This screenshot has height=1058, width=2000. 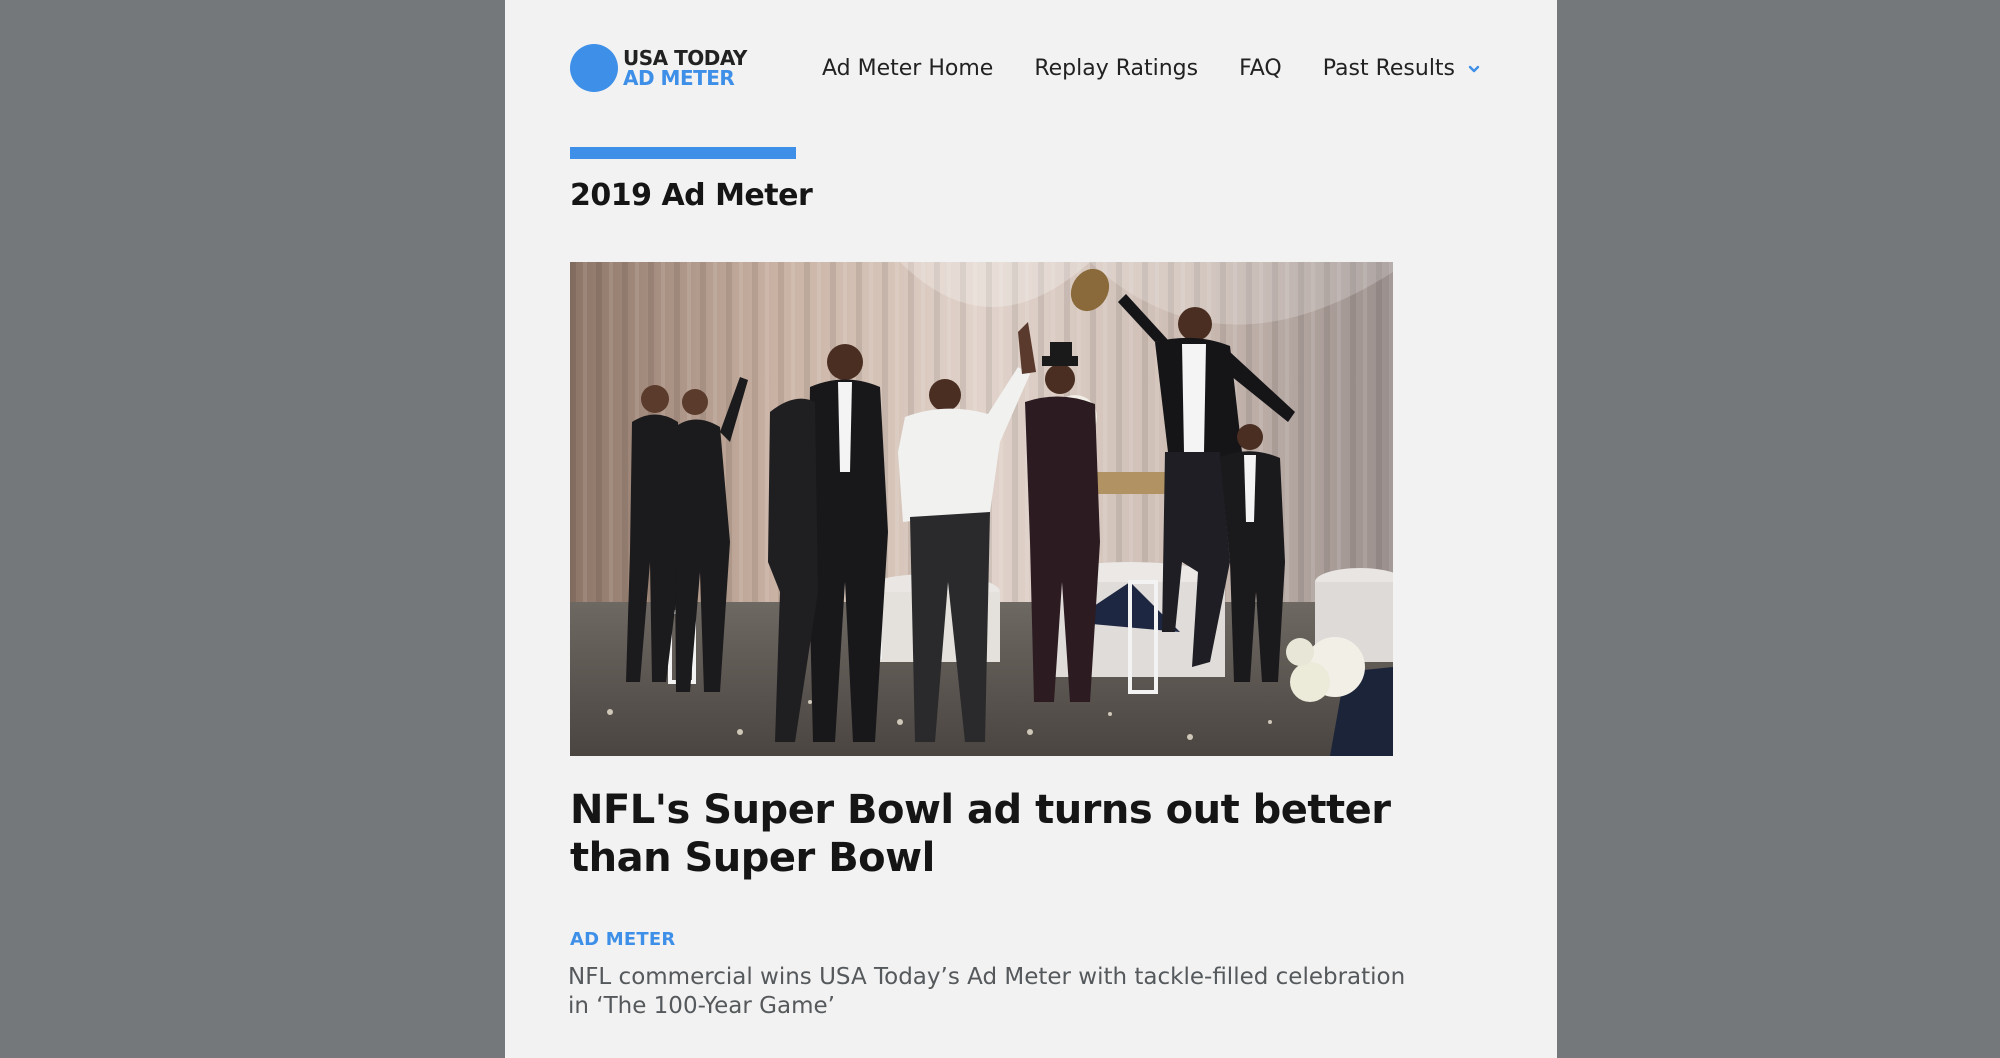 I want to click on logo-text-ad-meter: AD METER, so click(x=679, y=78).